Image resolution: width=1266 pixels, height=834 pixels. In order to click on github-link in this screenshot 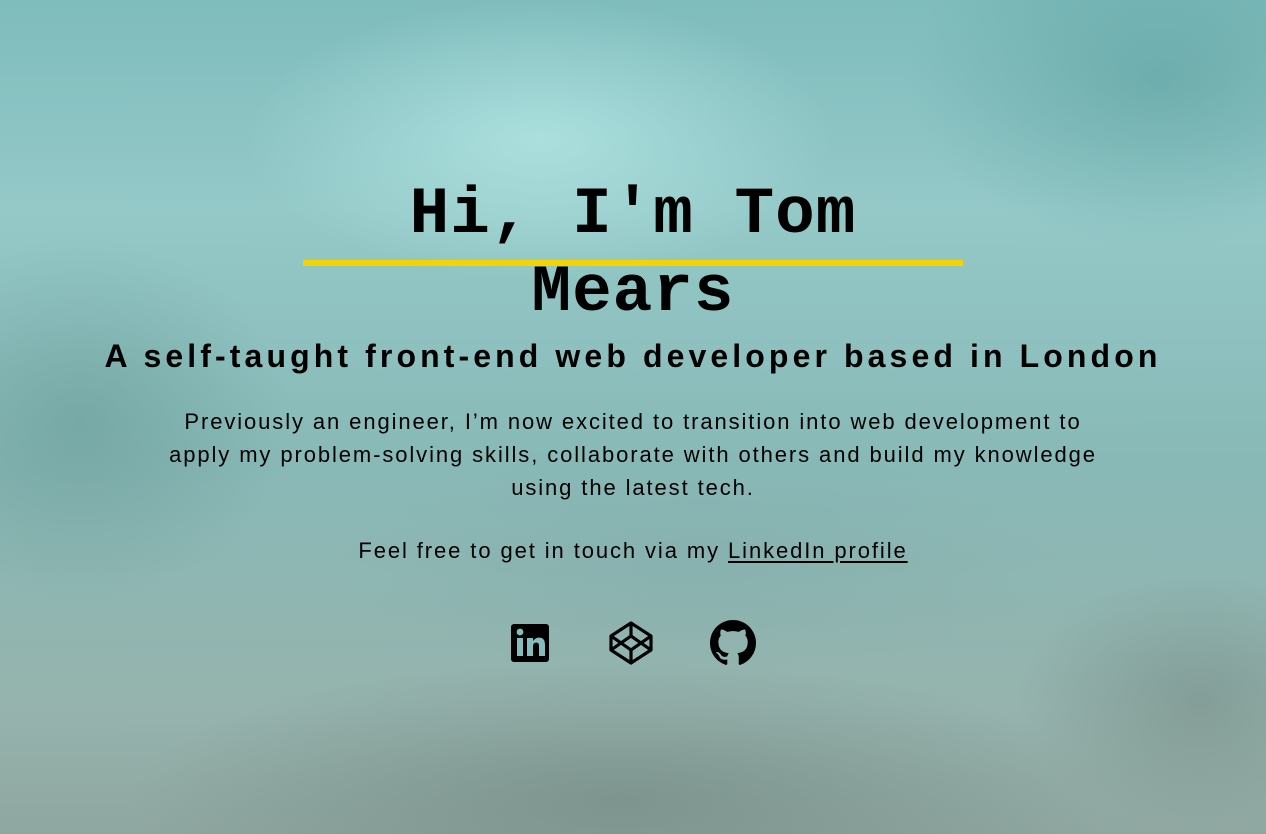, I will do `click(733, 643)`.